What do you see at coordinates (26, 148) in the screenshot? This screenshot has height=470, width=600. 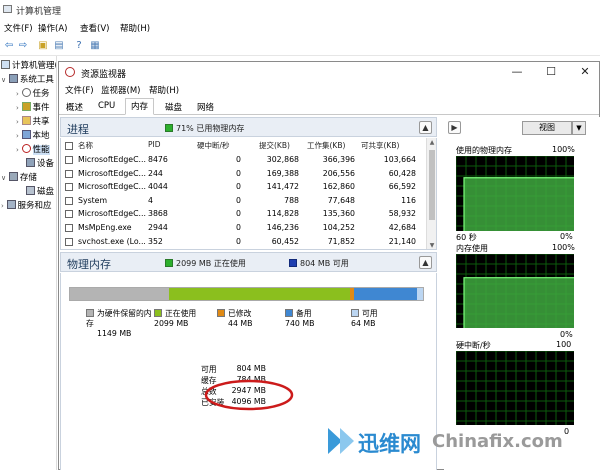 I see `performance-icon` at bounding box center [26, 148].